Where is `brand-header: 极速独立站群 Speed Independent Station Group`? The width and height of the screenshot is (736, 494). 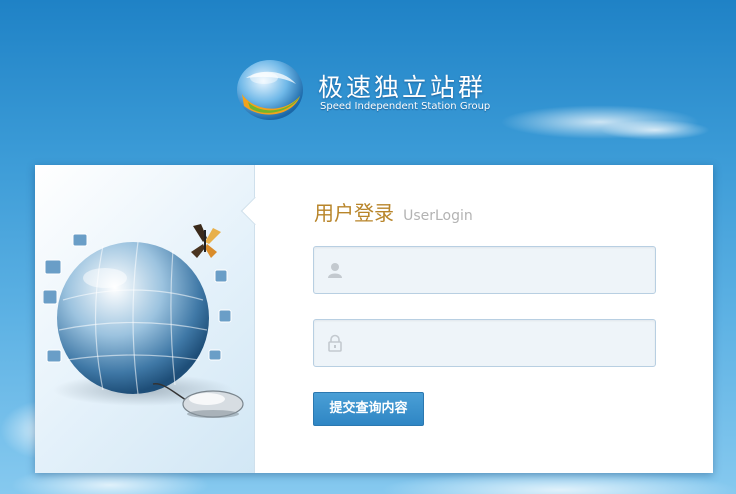
brand-header: 极速独立站群 Speed Independent Station Group is located at coordinates (374, 91).